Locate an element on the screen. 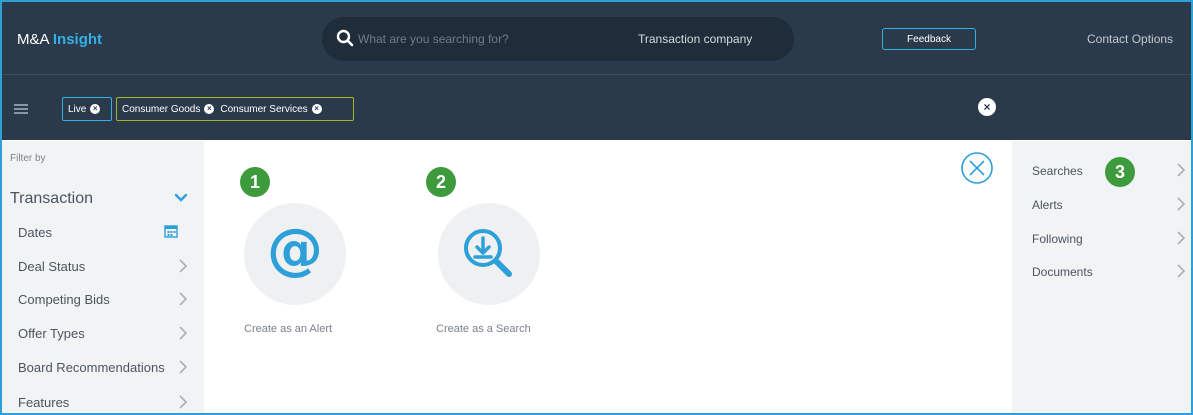  sidebar-item-dates: Dates is located at coordinates (108, 242).